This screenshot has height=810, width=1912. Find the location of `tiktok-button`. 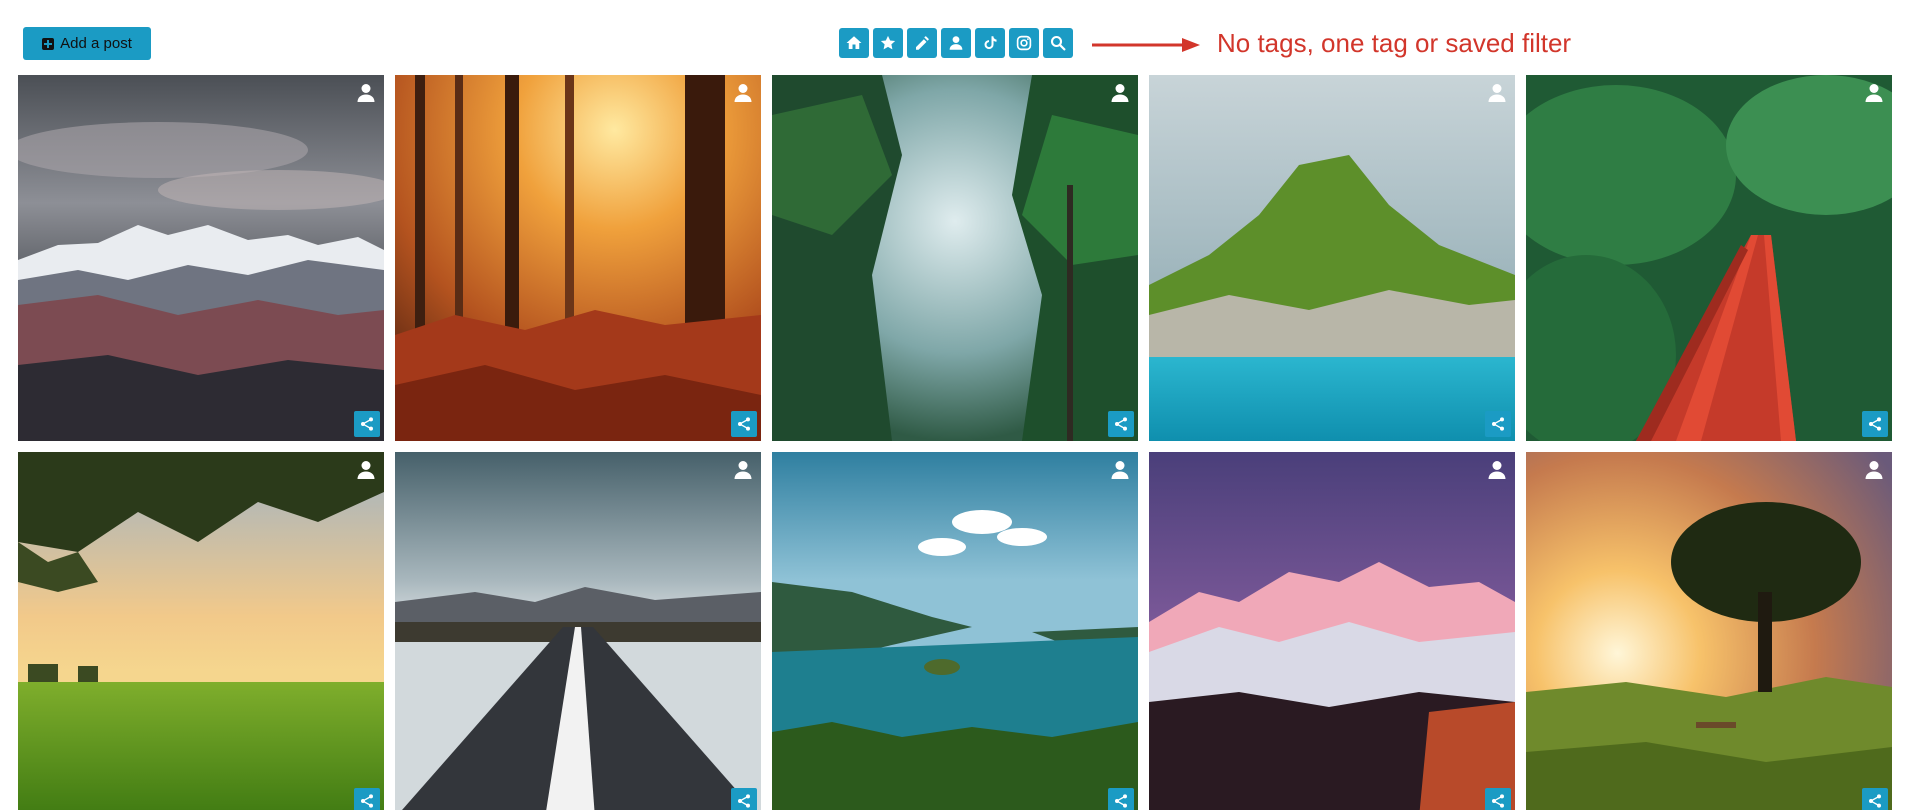

tiktok-button is located at coordinates (990, 43).